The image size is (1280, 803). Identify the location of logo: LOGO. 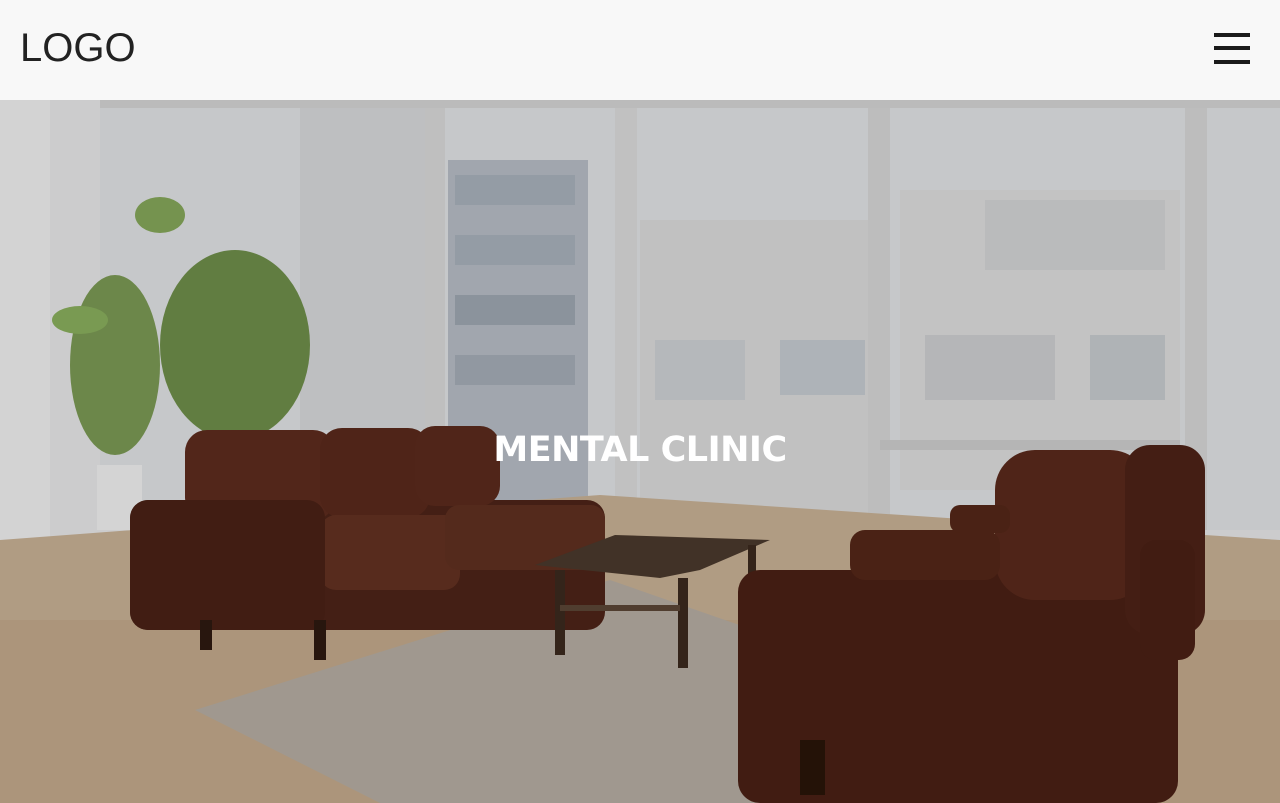
(78, 48).